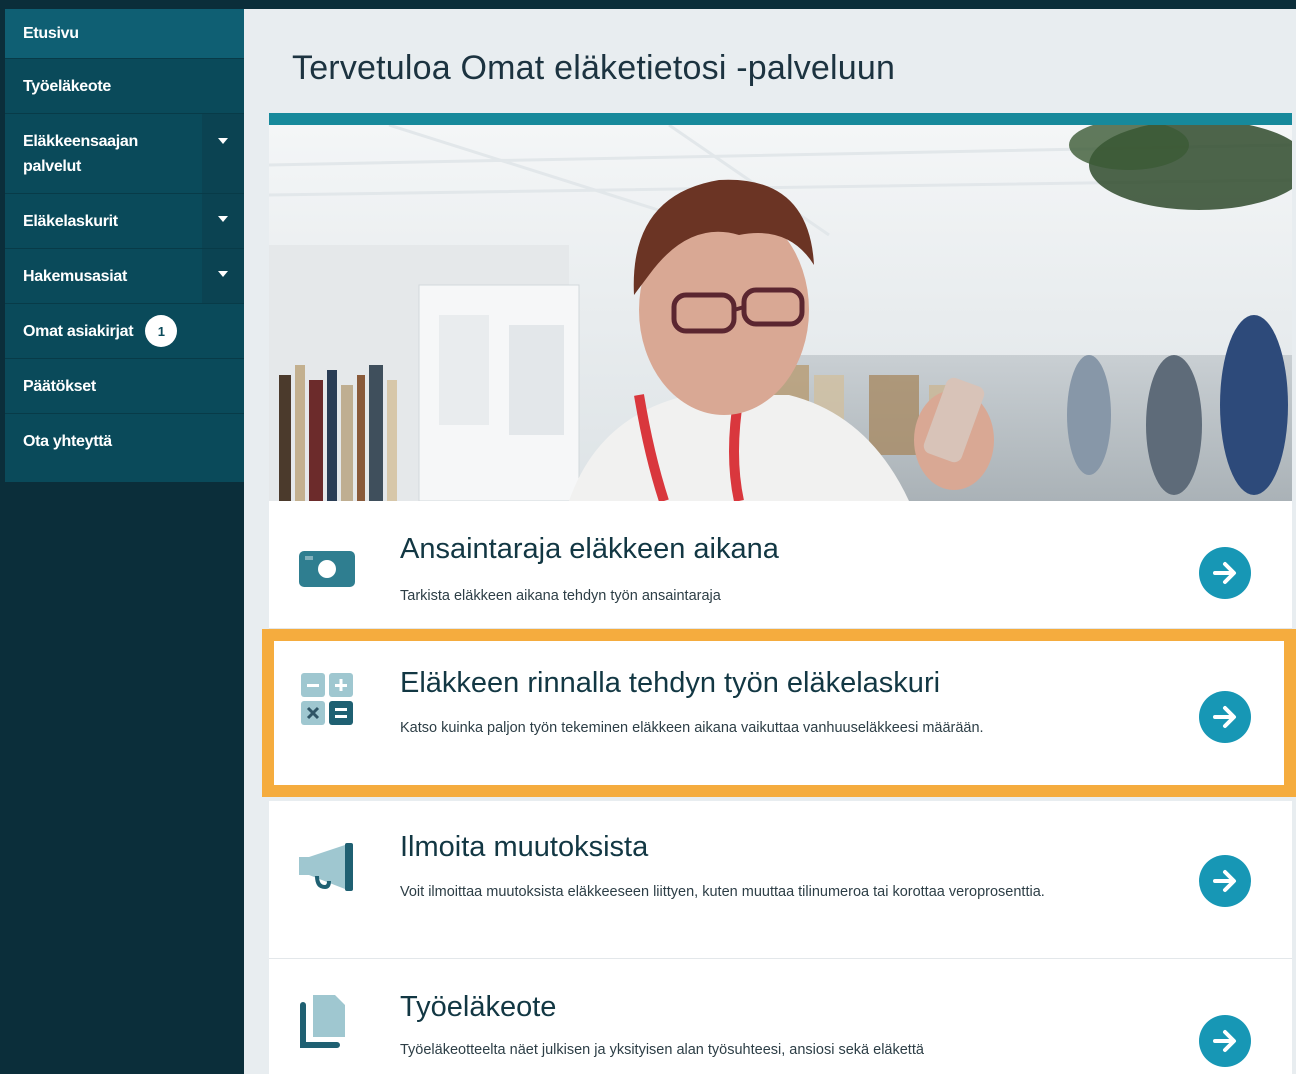  Describe the element at coordinates (594, 68) in the screenshot. I see `page-title: Tervetuloa Omat eläketietosi -palveluun` at that location.